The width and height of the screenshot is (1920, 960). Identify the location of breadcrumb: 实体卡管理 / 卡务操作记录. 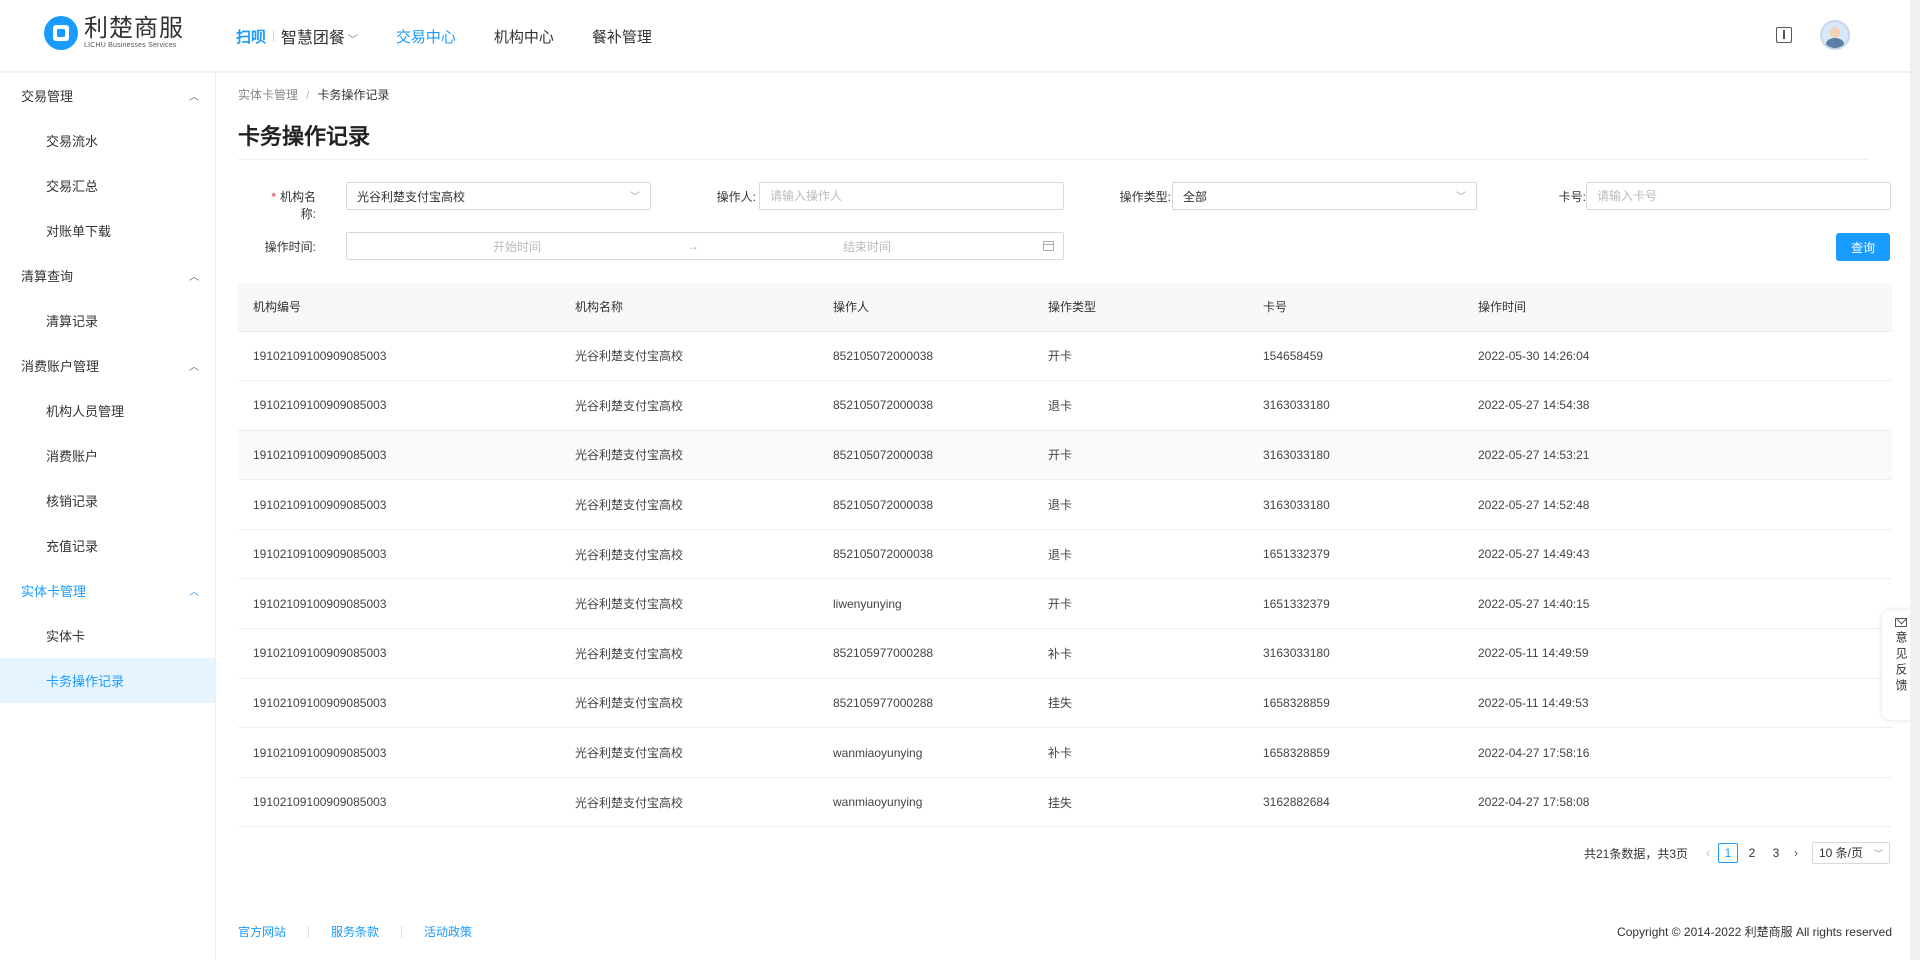
(313, 94).